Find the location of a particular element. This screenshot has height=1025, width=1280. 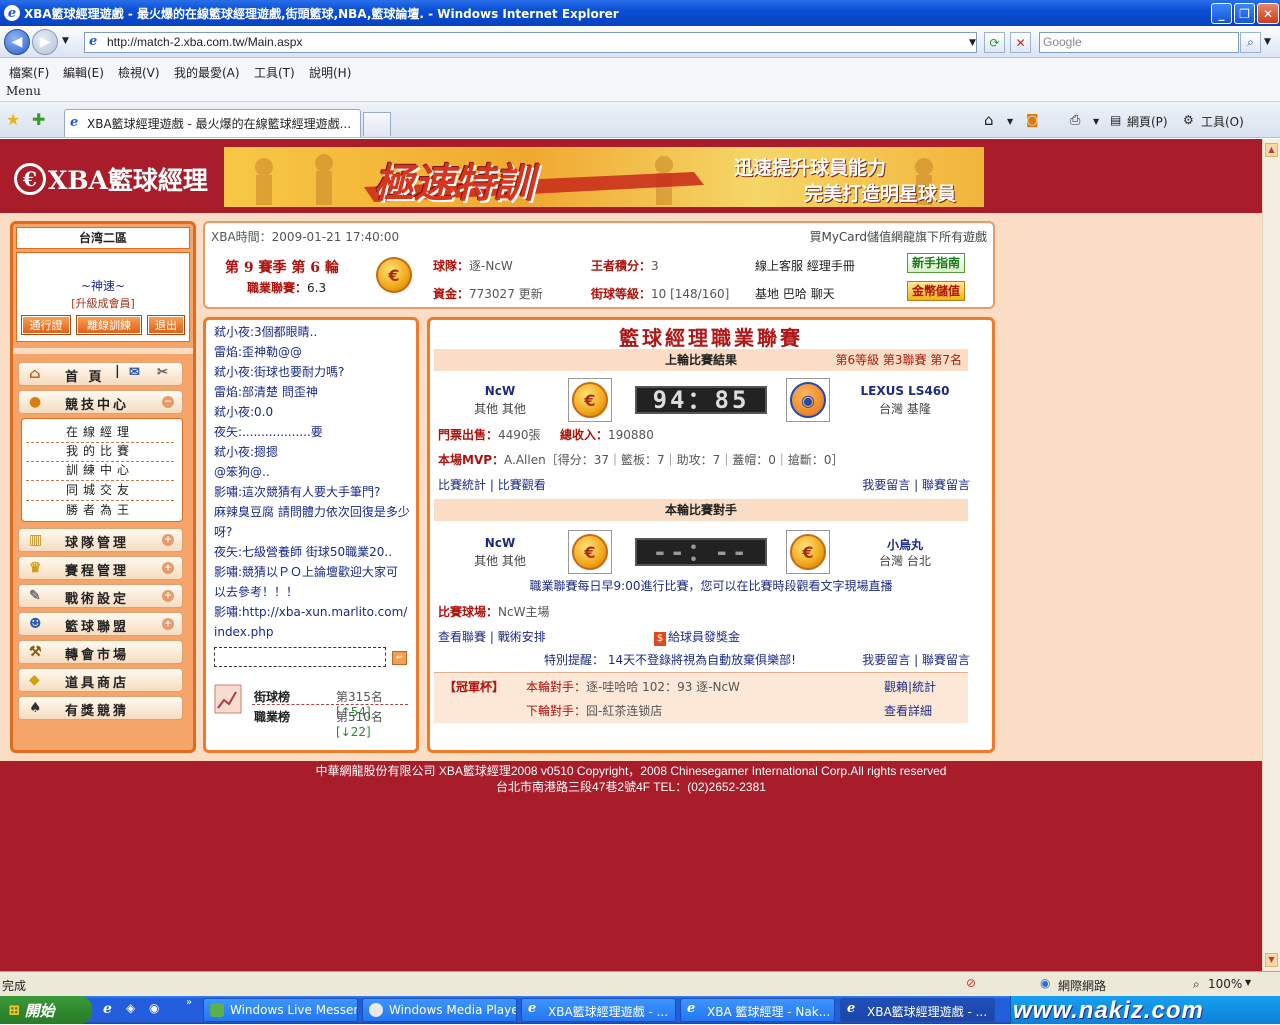

offline-training-button: 離線訓練 is located at coordinates (109, 325).